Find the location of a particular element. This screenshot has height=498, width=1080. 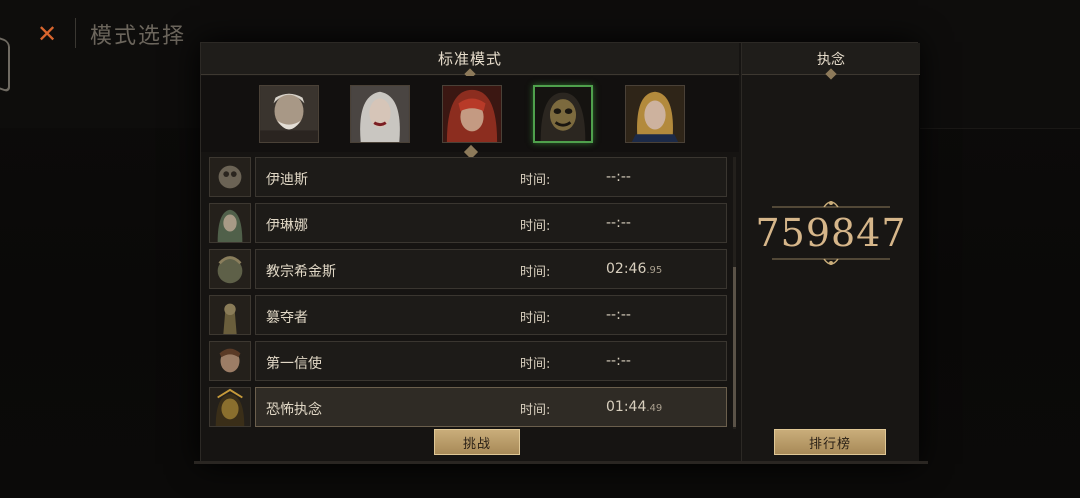

challenge-button: 挑战 is located at coordinates (477, 442).